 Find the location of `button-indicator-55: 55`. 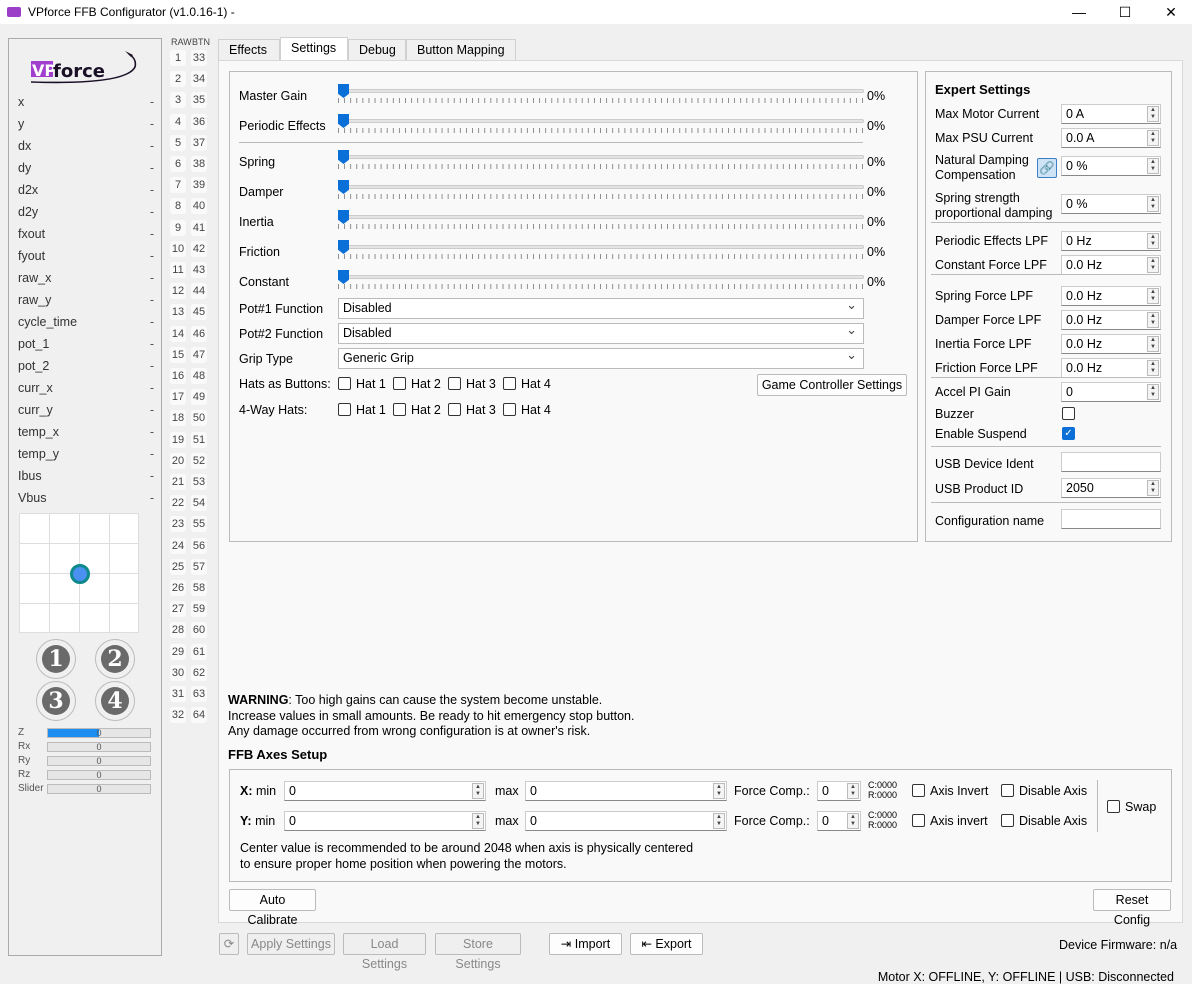

button-indicator-55: 55 is located at coordinates (199, 524).